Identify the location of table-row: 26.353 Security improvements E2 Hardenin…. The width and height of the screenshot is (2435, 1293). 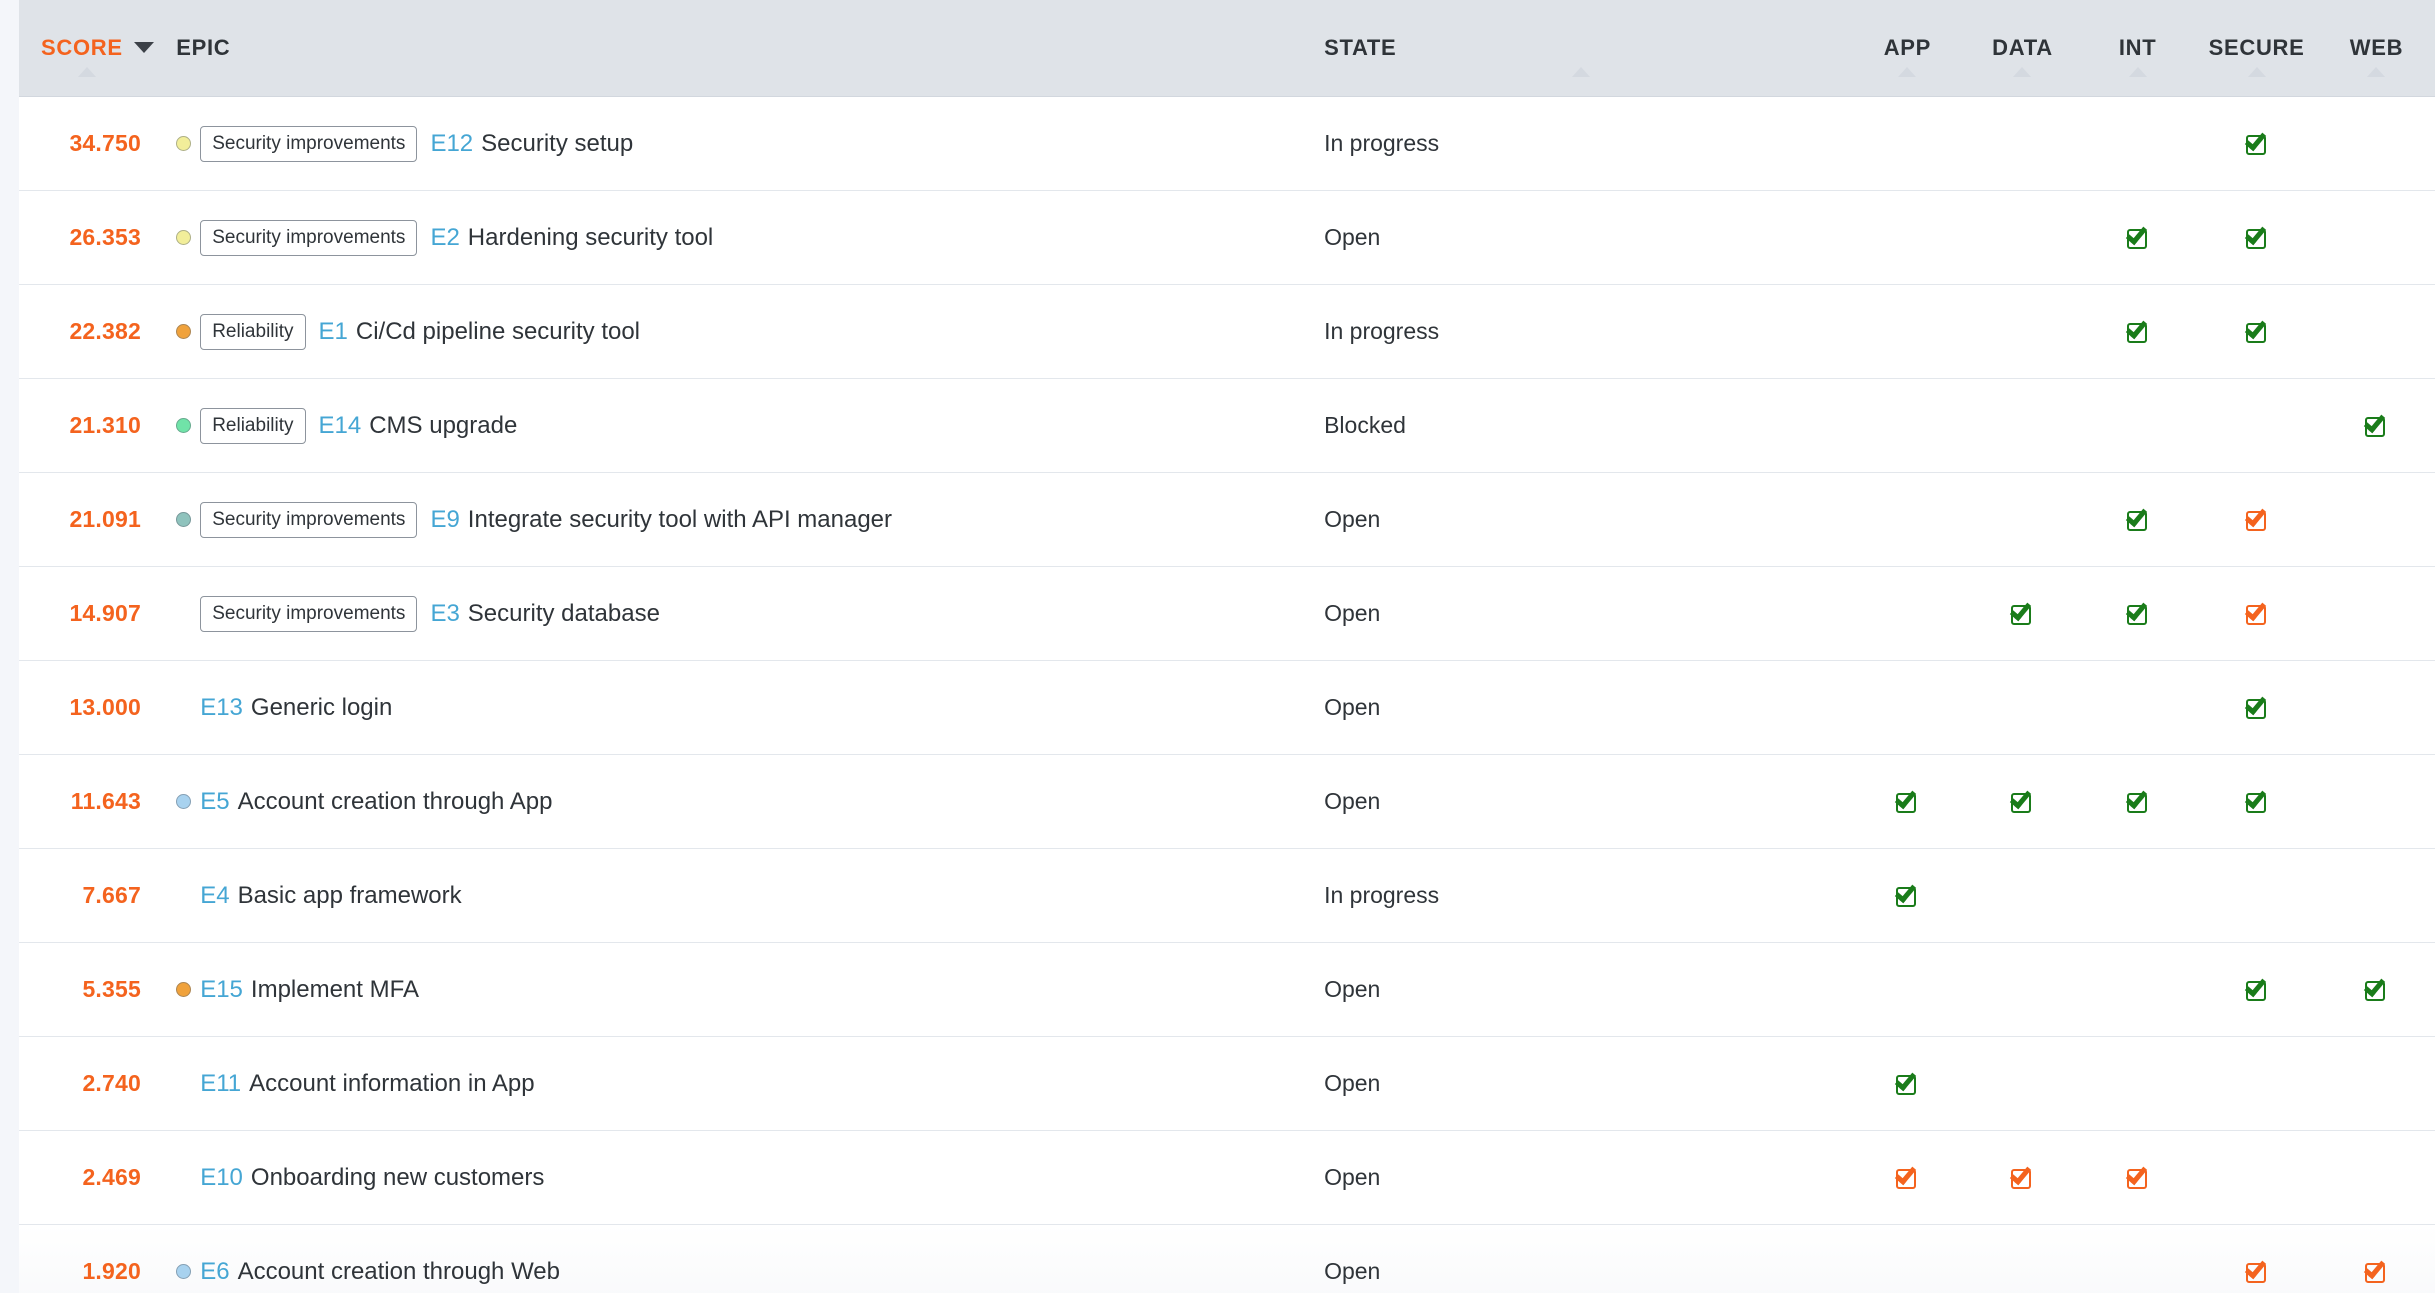
(1227, 238).